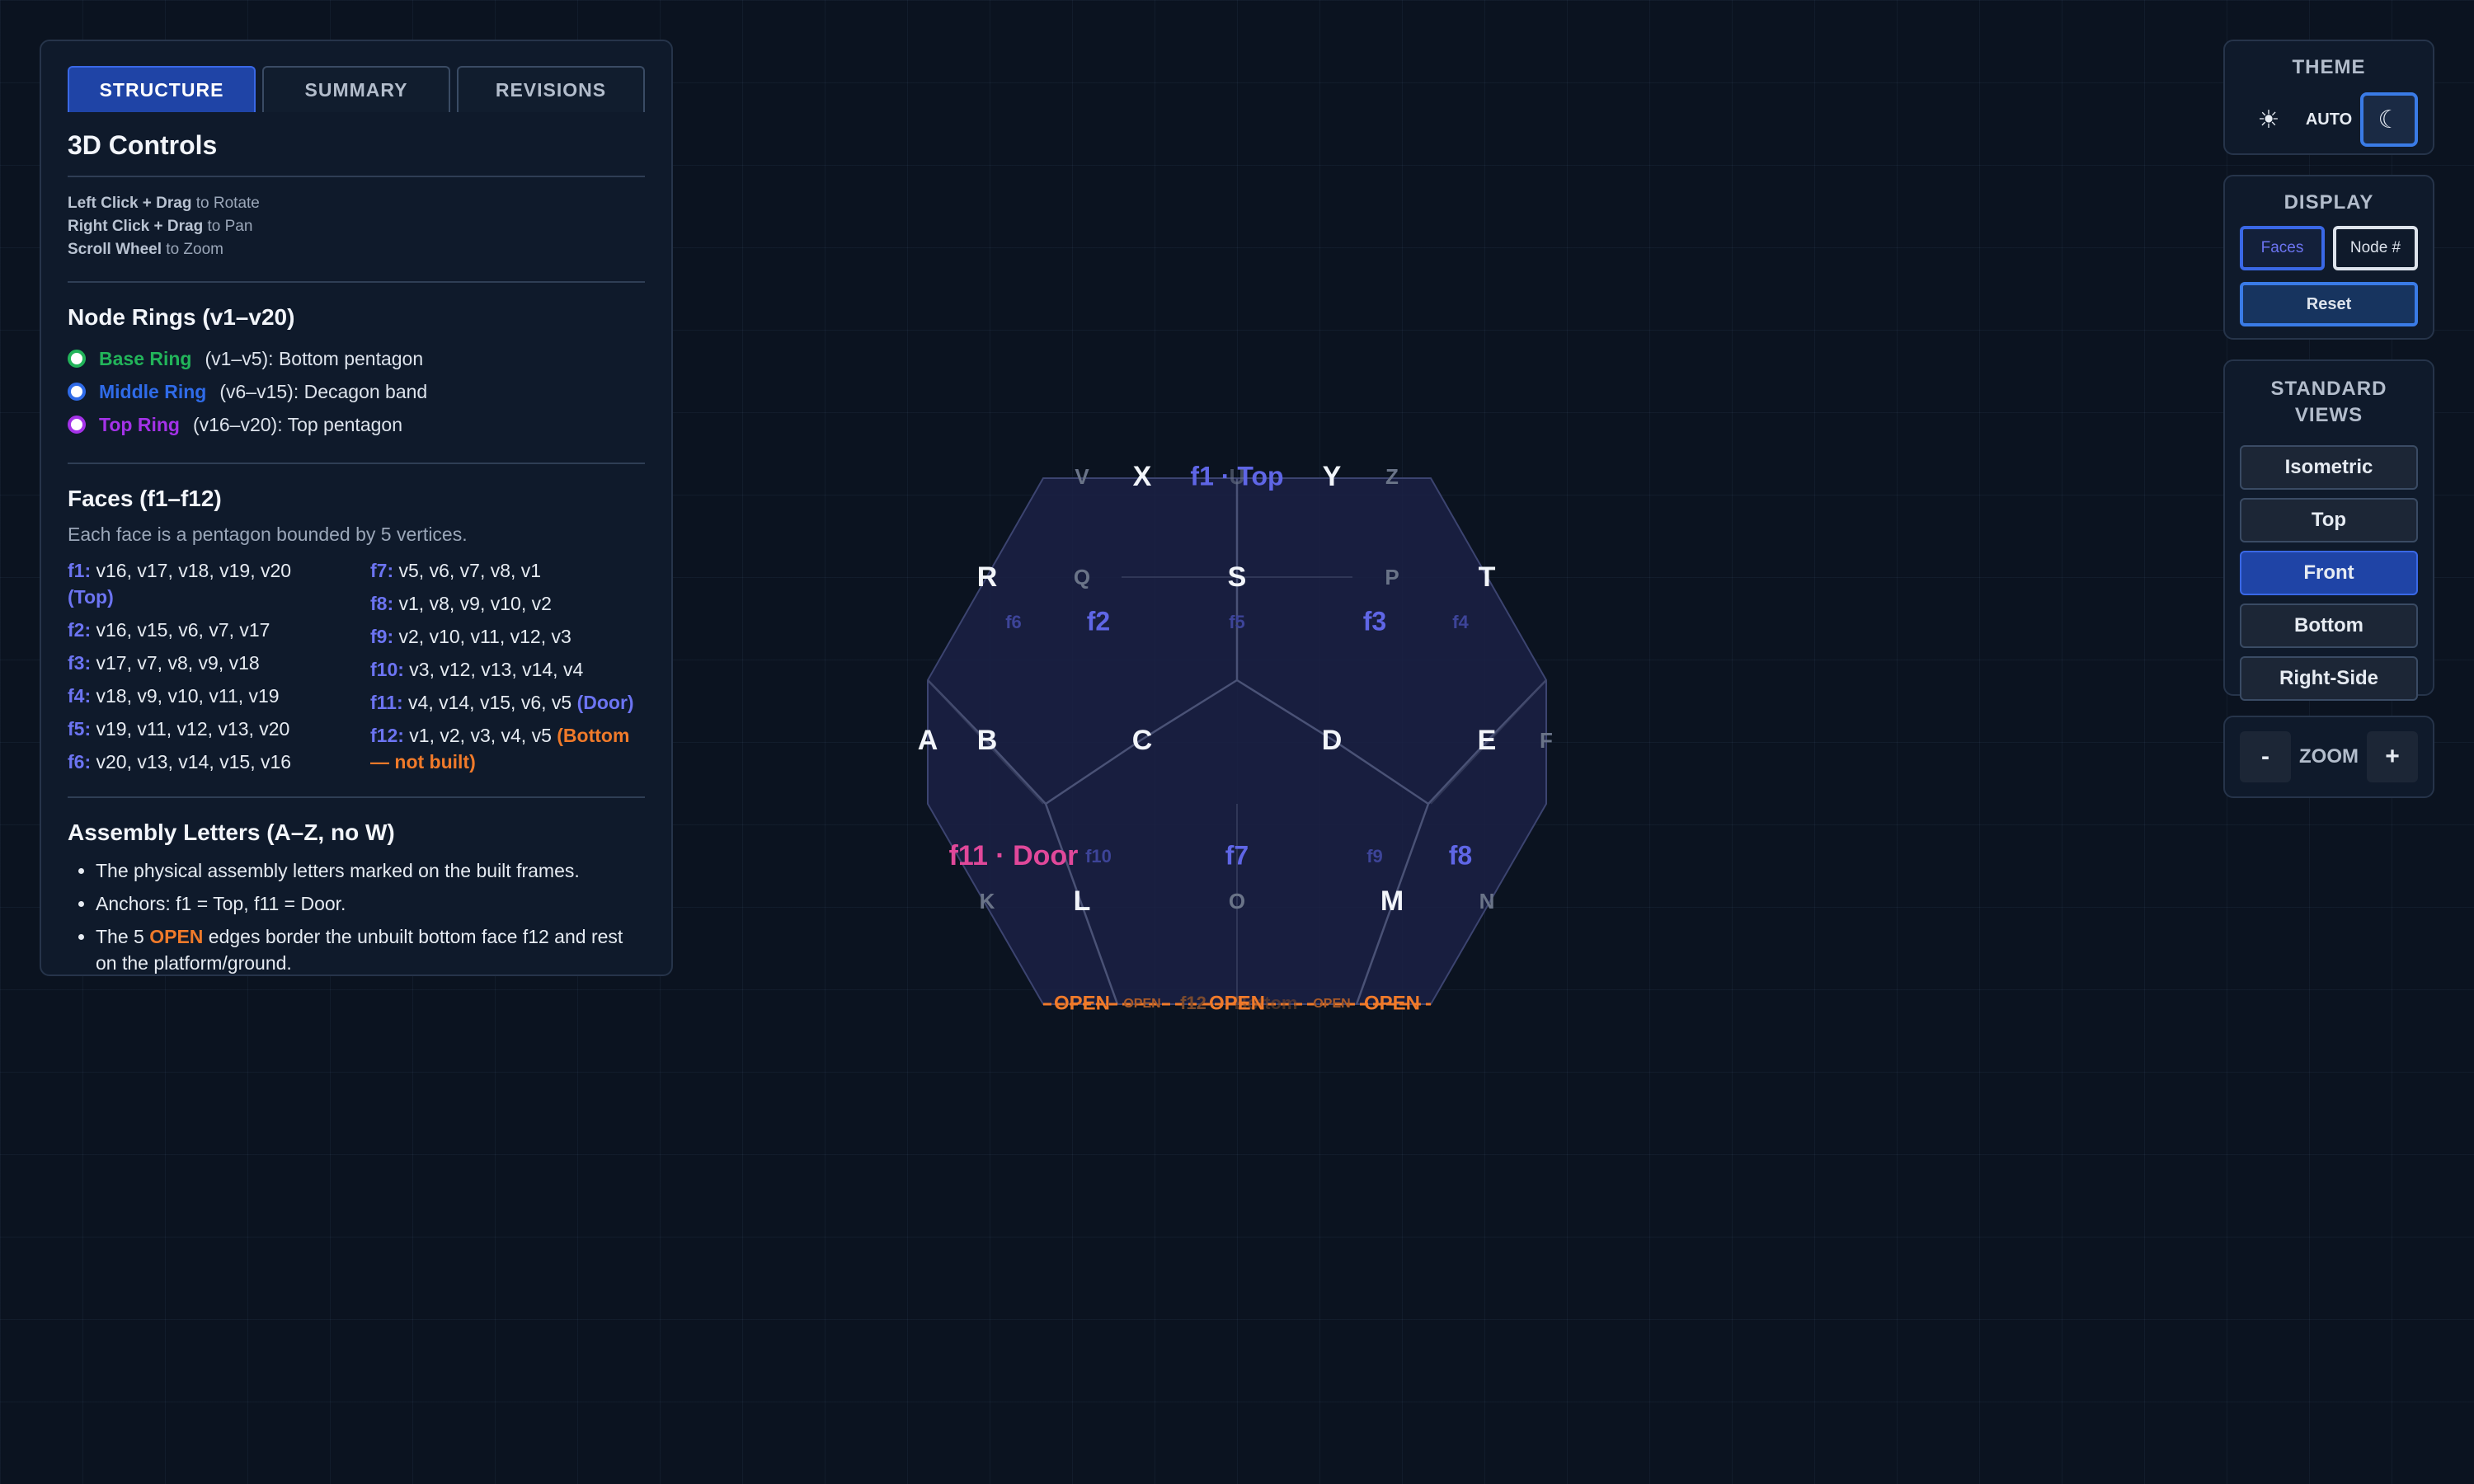  What do you see at coordinates (2329, 304) in the screenshot?
I see `reset-button: Reset` at bounding box center [2329, 304].